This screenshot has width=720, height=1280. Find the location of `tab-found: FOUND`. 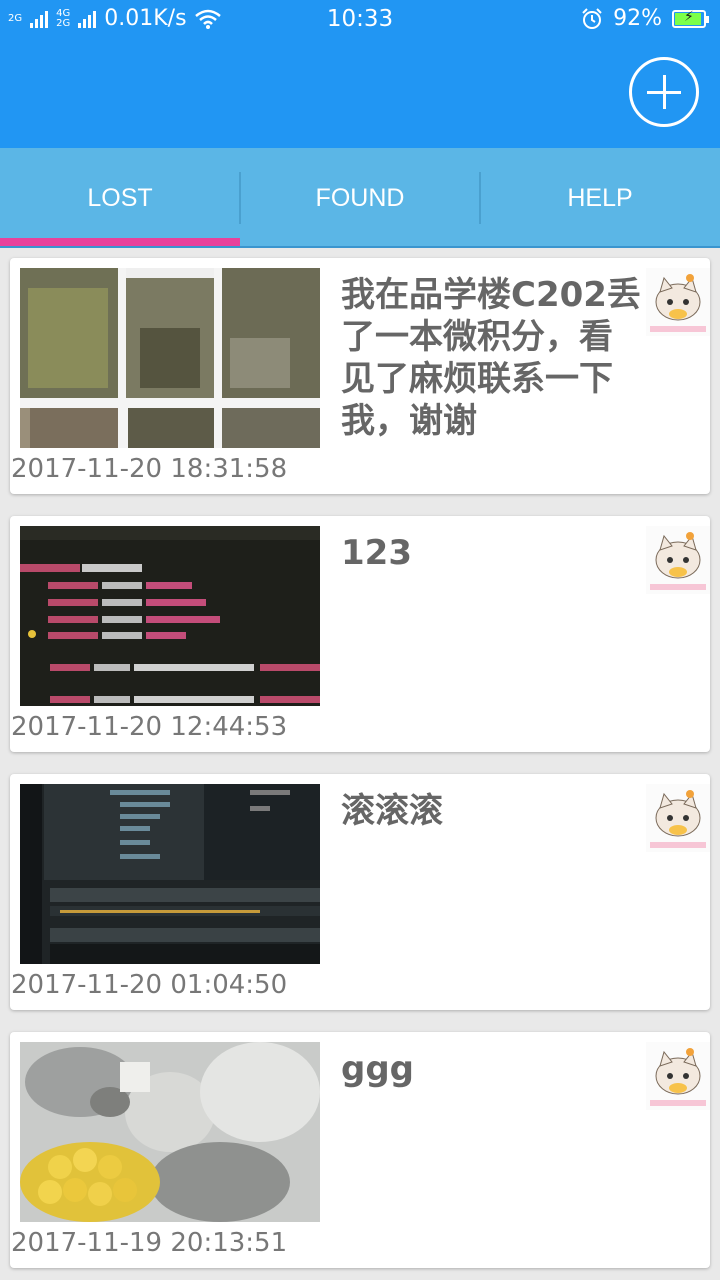

tab-found: FOUND is located at coordinates (360, 198).